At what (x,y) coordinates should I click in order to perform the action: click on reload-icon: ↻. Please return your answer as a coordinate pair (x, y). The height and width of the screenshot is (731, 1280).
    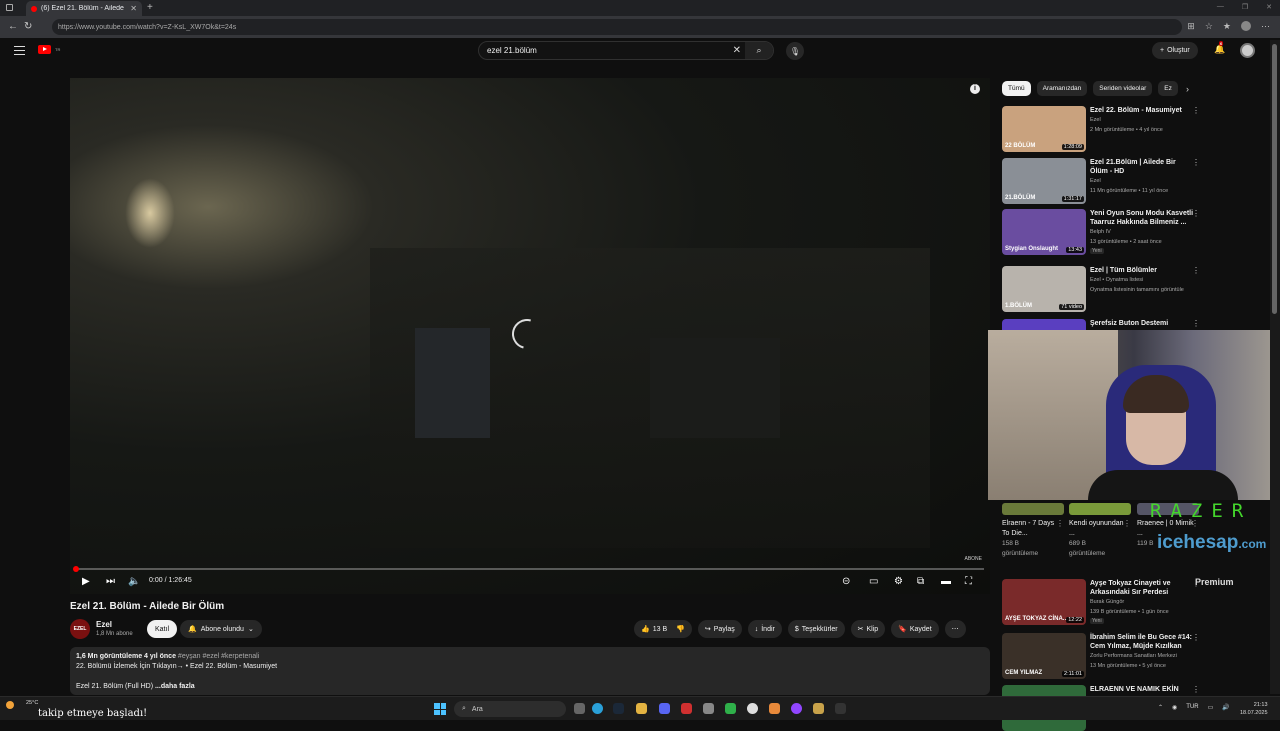
    Looking at the image, I should click on (28, 26).